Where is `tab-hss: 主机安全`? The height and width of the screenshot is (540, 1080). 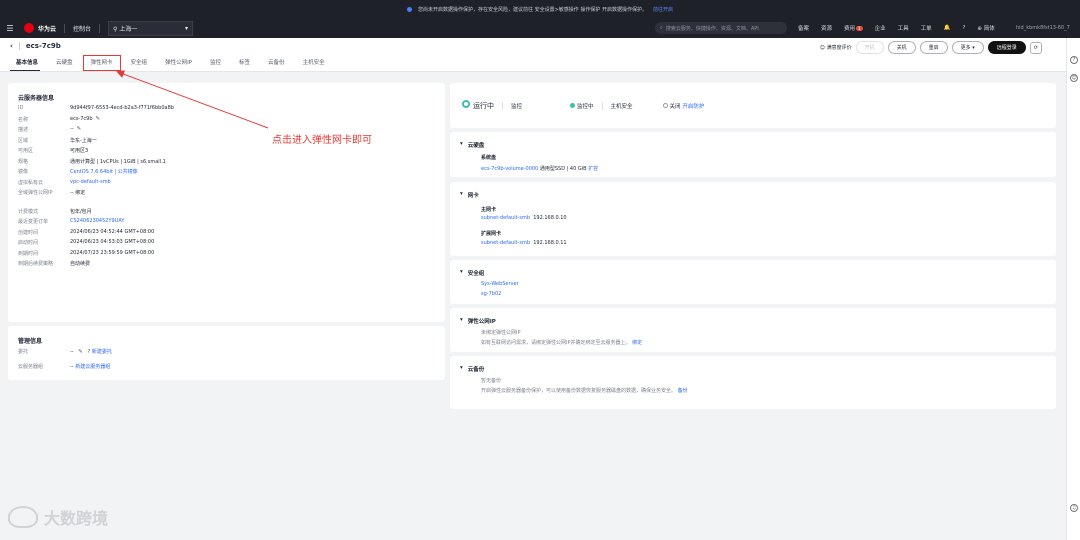
tab-hss: 主机安全 is located at coordinates (314, 63).